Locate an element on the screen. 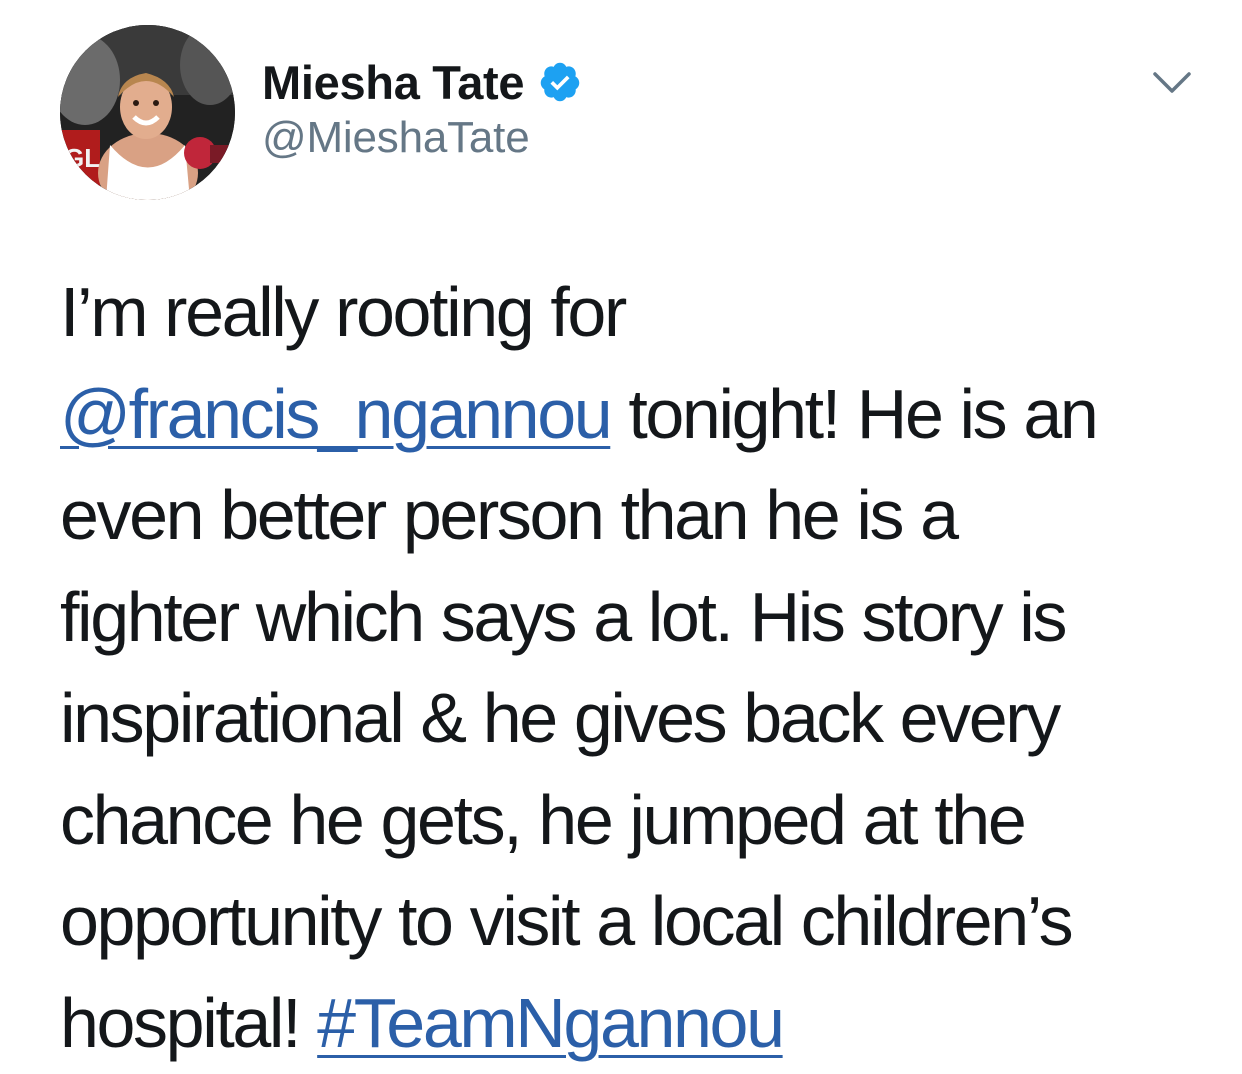 This screenshot has height=1074, width=1242. svg-text: GL is located at coordinates (82, 158).